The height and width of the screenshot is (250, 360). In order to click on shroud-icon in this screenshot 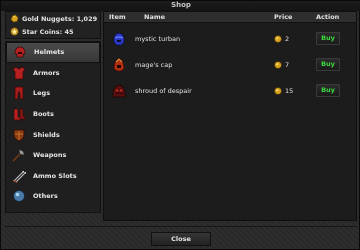, I will do `click(119, 91)`.